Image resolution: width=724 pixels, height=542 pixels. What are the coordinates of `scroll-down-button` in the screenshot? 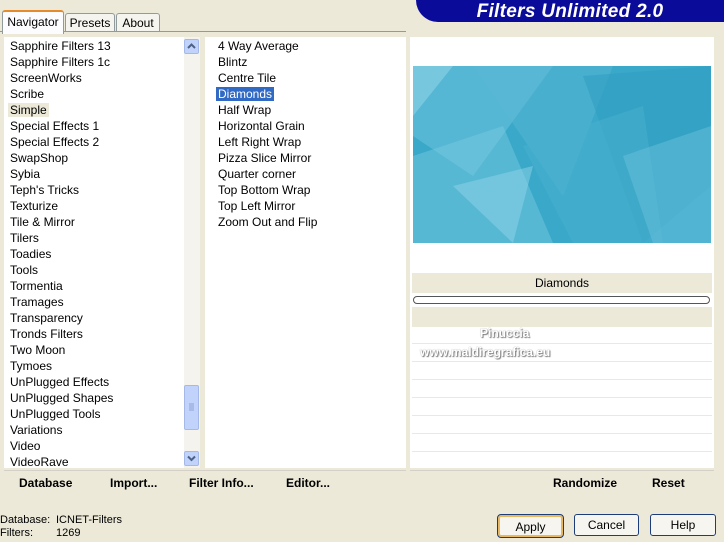 It's located at (191, 458).